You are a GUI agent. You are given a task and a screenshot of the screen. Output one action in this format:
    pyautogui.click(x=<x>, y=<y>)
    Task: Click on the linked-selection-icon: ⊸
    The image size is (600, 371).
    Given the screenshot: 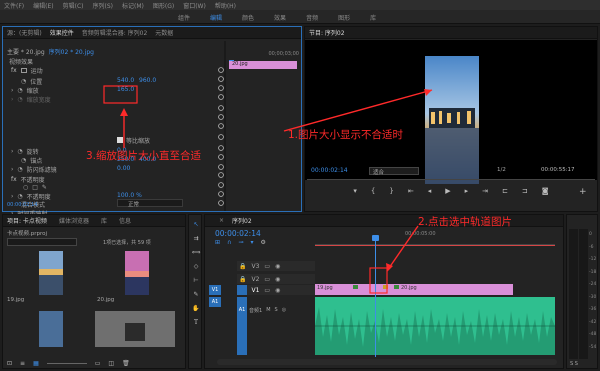 What is the action you would take?
    pyautogui.click(x=240, y=242)
    